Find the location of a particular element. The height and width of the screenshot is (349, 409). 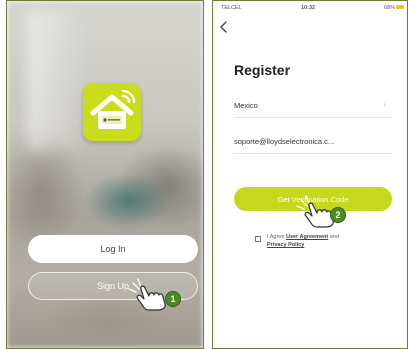

and-text: and is located at coordinates (334, 237).